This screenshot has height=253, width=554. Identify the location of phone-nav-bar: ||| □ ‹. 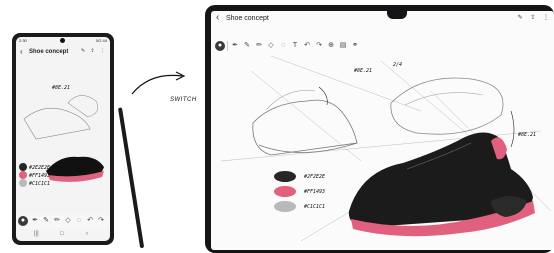
(63, 236).